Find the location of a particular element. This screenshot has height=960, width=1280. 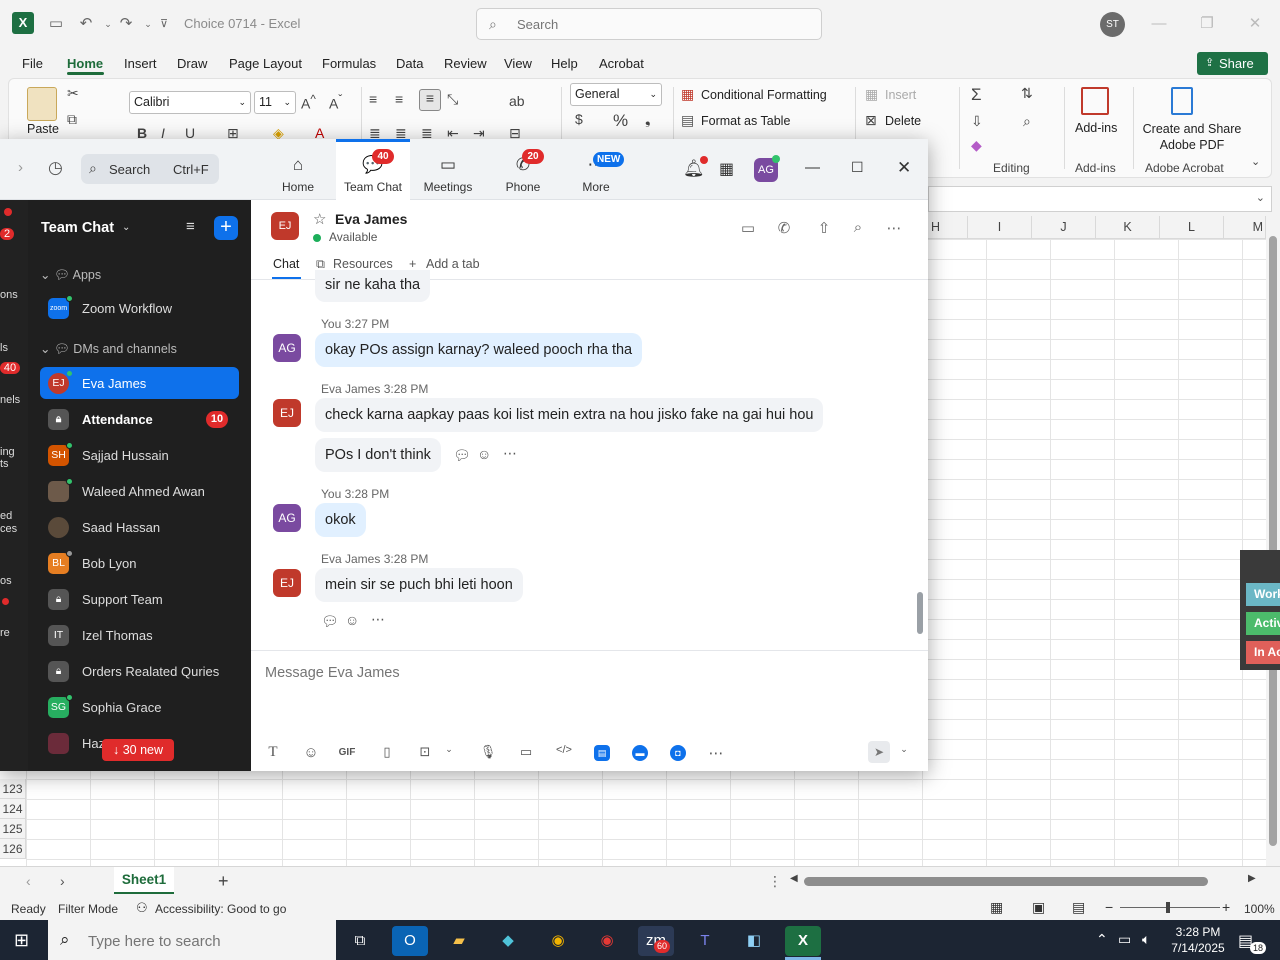

delete-cells-button: Delete is located at coordinates (903, 121).